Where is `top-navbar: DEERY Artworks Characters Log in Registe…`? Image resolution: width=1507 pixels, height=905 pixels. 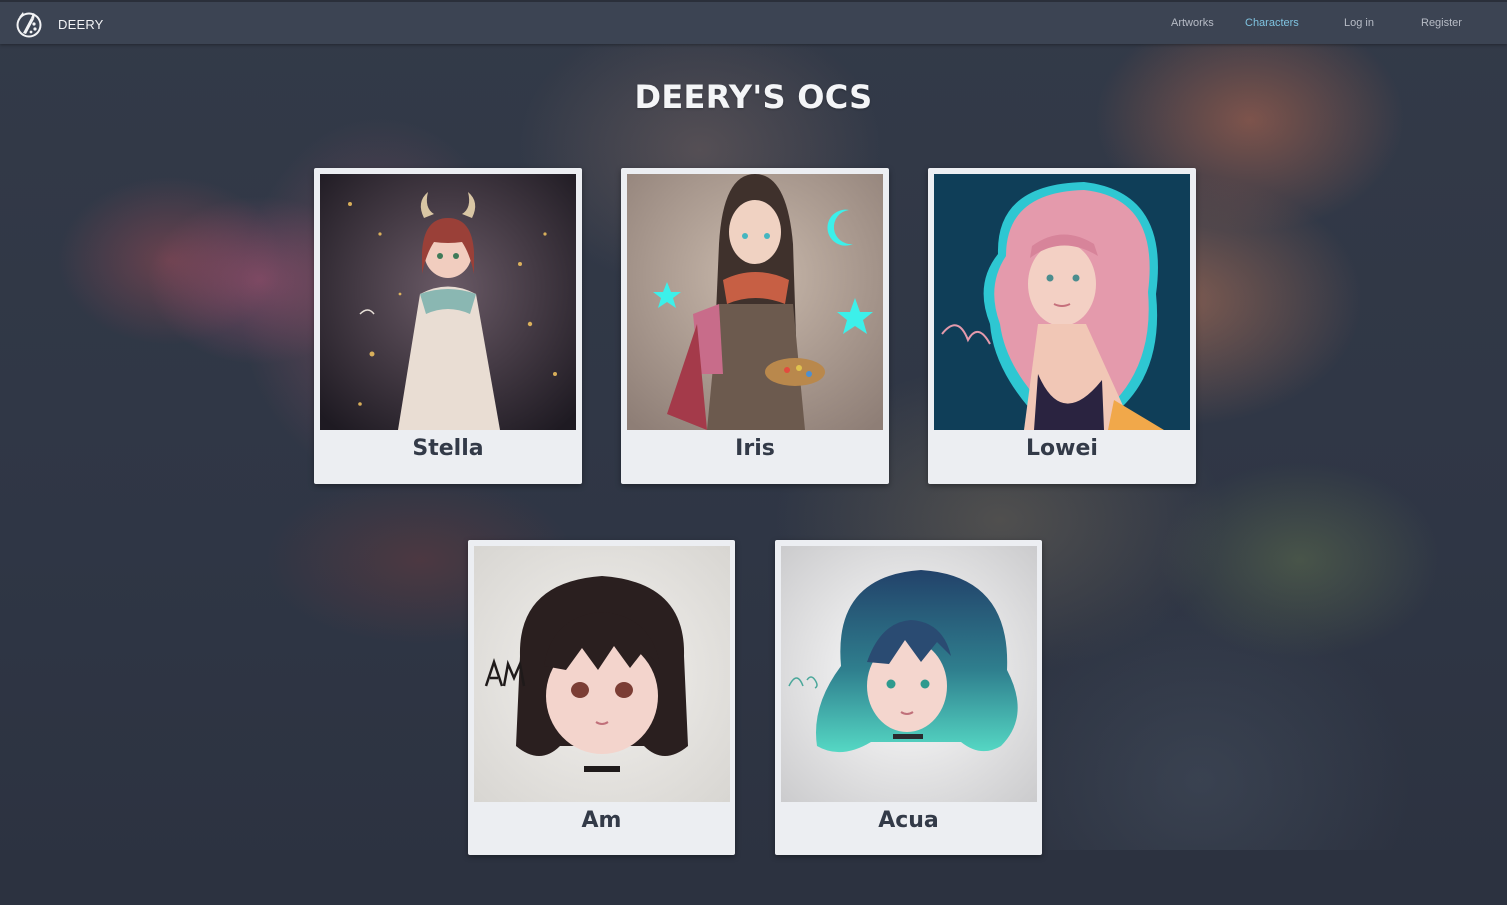
top-navbar: DEERY Artworks Characters Log in Registe… is located at coordinates (753, 22).